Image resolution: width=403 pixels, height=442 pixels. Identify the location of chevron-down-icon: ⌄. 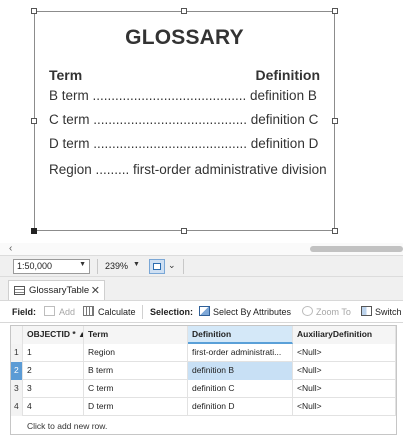
(172, 265).